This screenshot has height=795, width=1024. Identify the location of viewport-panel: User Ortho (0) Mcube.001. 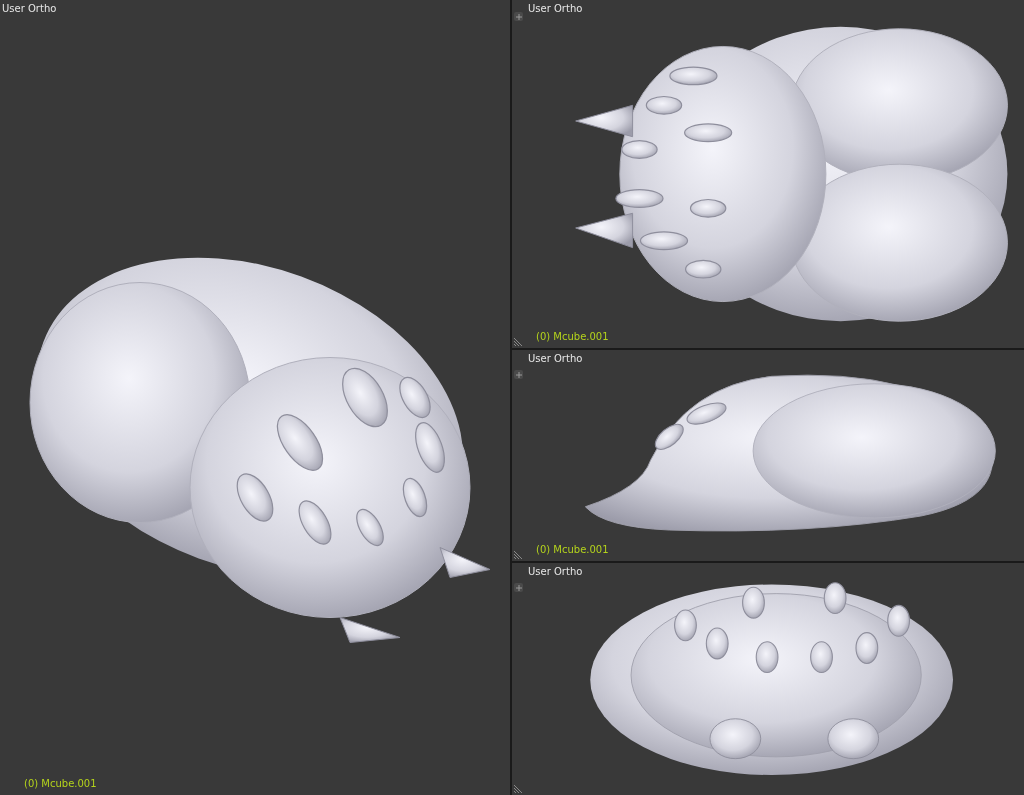
(768, 455).